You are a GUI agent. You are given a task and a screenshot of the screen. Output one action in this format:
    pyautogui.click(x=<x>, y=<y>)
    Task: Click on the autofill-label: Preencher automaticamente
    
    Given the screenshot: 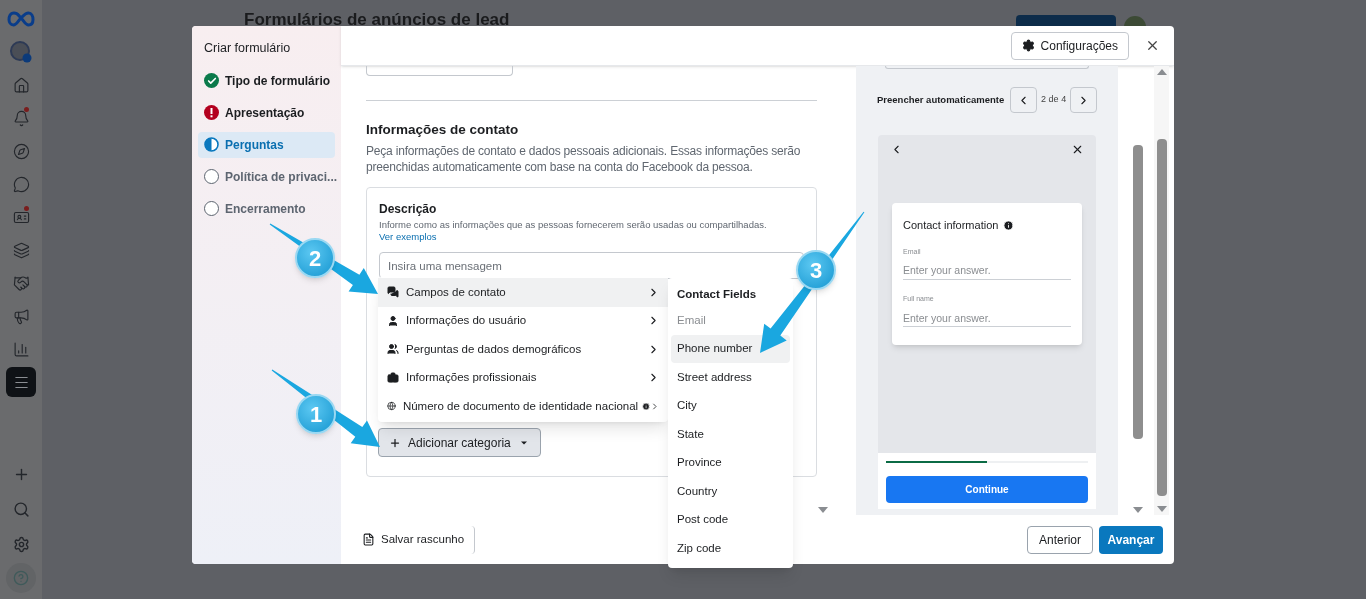 What is the action you would take?
    pyautogui.click(x=941, y=99)
    